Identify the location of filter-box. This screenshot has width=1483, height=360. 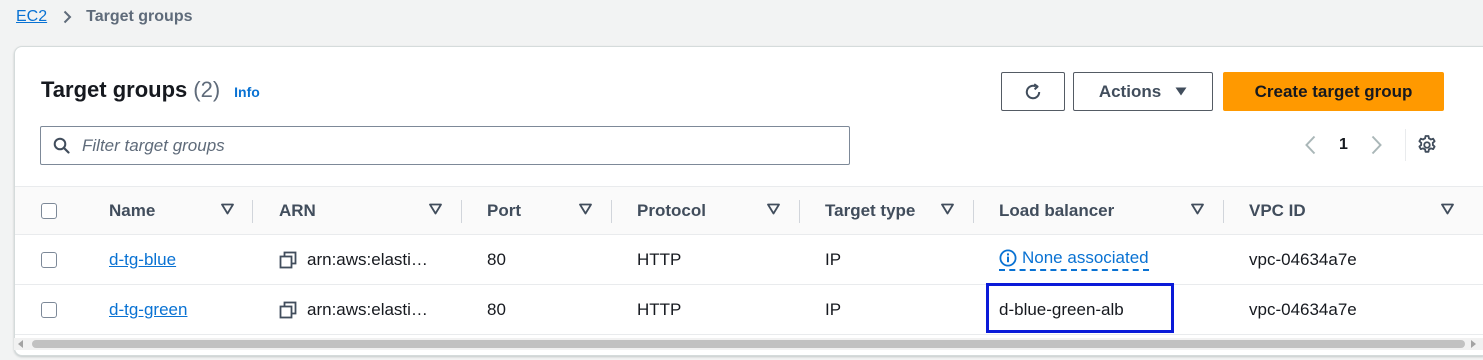
(445, 145).